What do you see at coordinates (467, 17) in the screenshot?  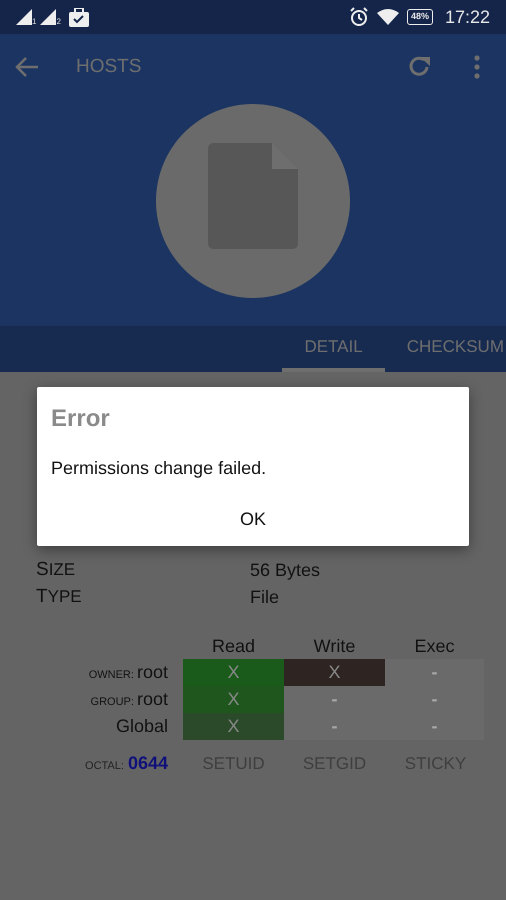 I see `clock: 17:22` at bounding box center [467, 17].